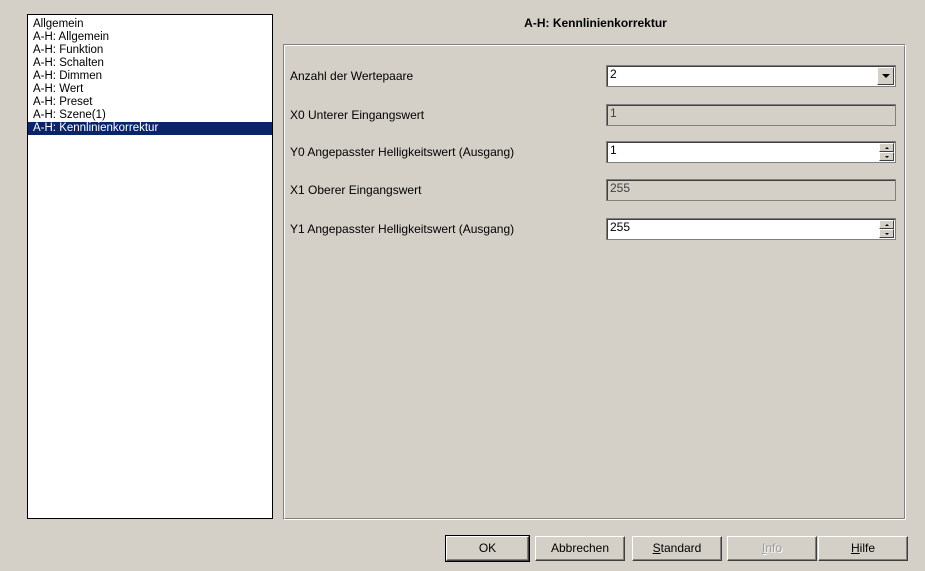 This screenshot has width=925, height=571. I want to click on param-row-anzahl-wertepaare: Anzahl der Wertepaare 2, so click(594, 77).